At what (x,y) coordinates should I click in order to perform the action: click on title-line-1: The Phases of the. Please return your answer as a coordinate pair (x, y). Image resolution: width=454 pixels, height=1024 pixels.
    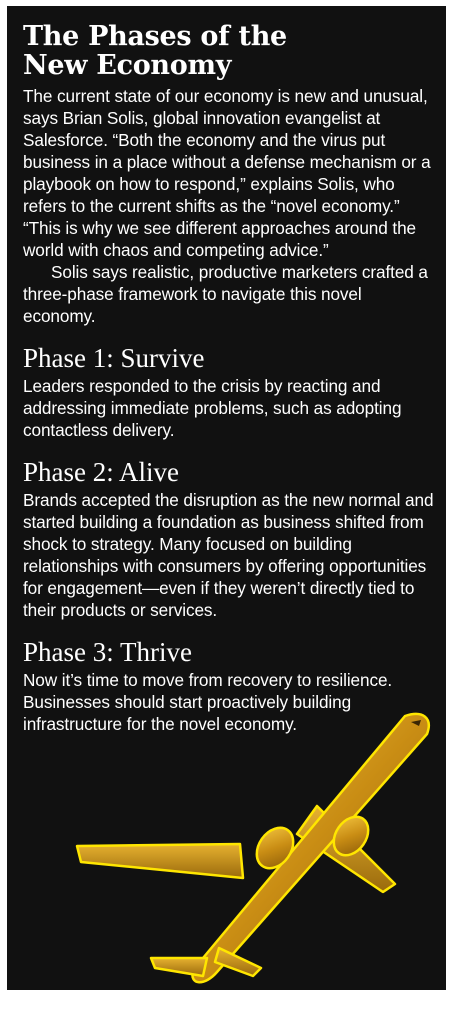
    Looking at the image, I should click on (155, 36).